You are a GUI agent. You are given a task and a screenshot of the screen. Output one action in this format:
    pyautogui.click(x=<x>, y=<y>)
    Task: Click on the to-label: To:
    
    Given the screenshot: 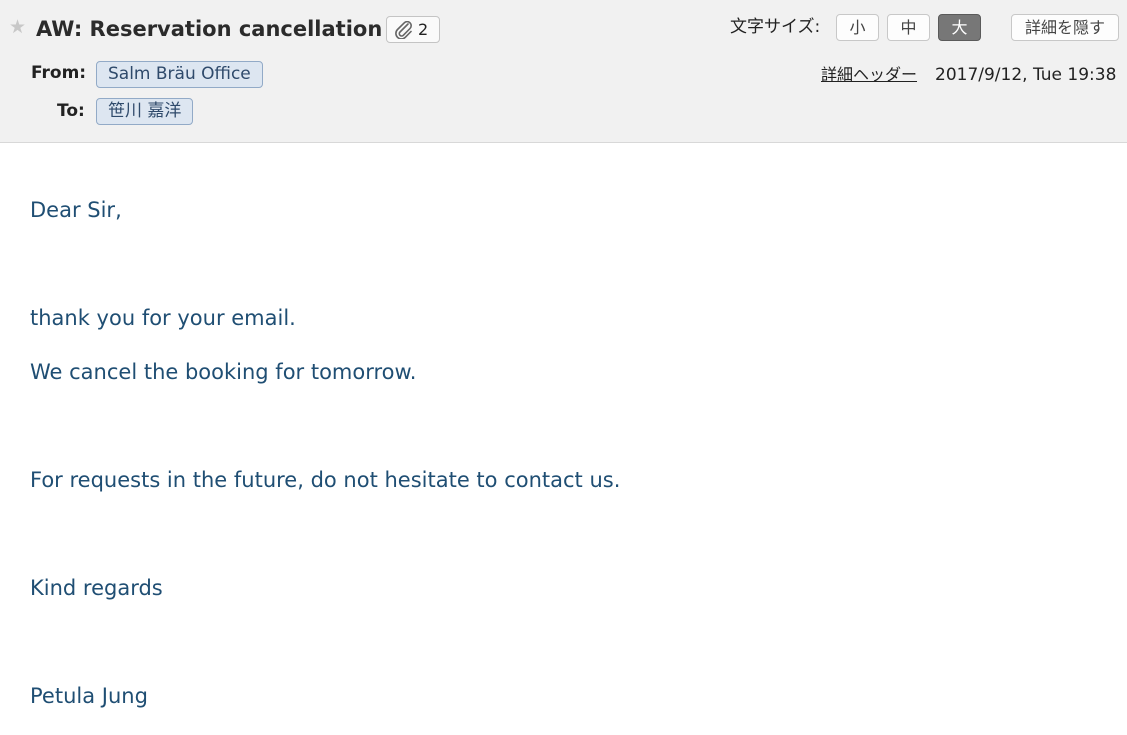 What is the action you would take?
    pyautogui.click(x=71, y=111)
    